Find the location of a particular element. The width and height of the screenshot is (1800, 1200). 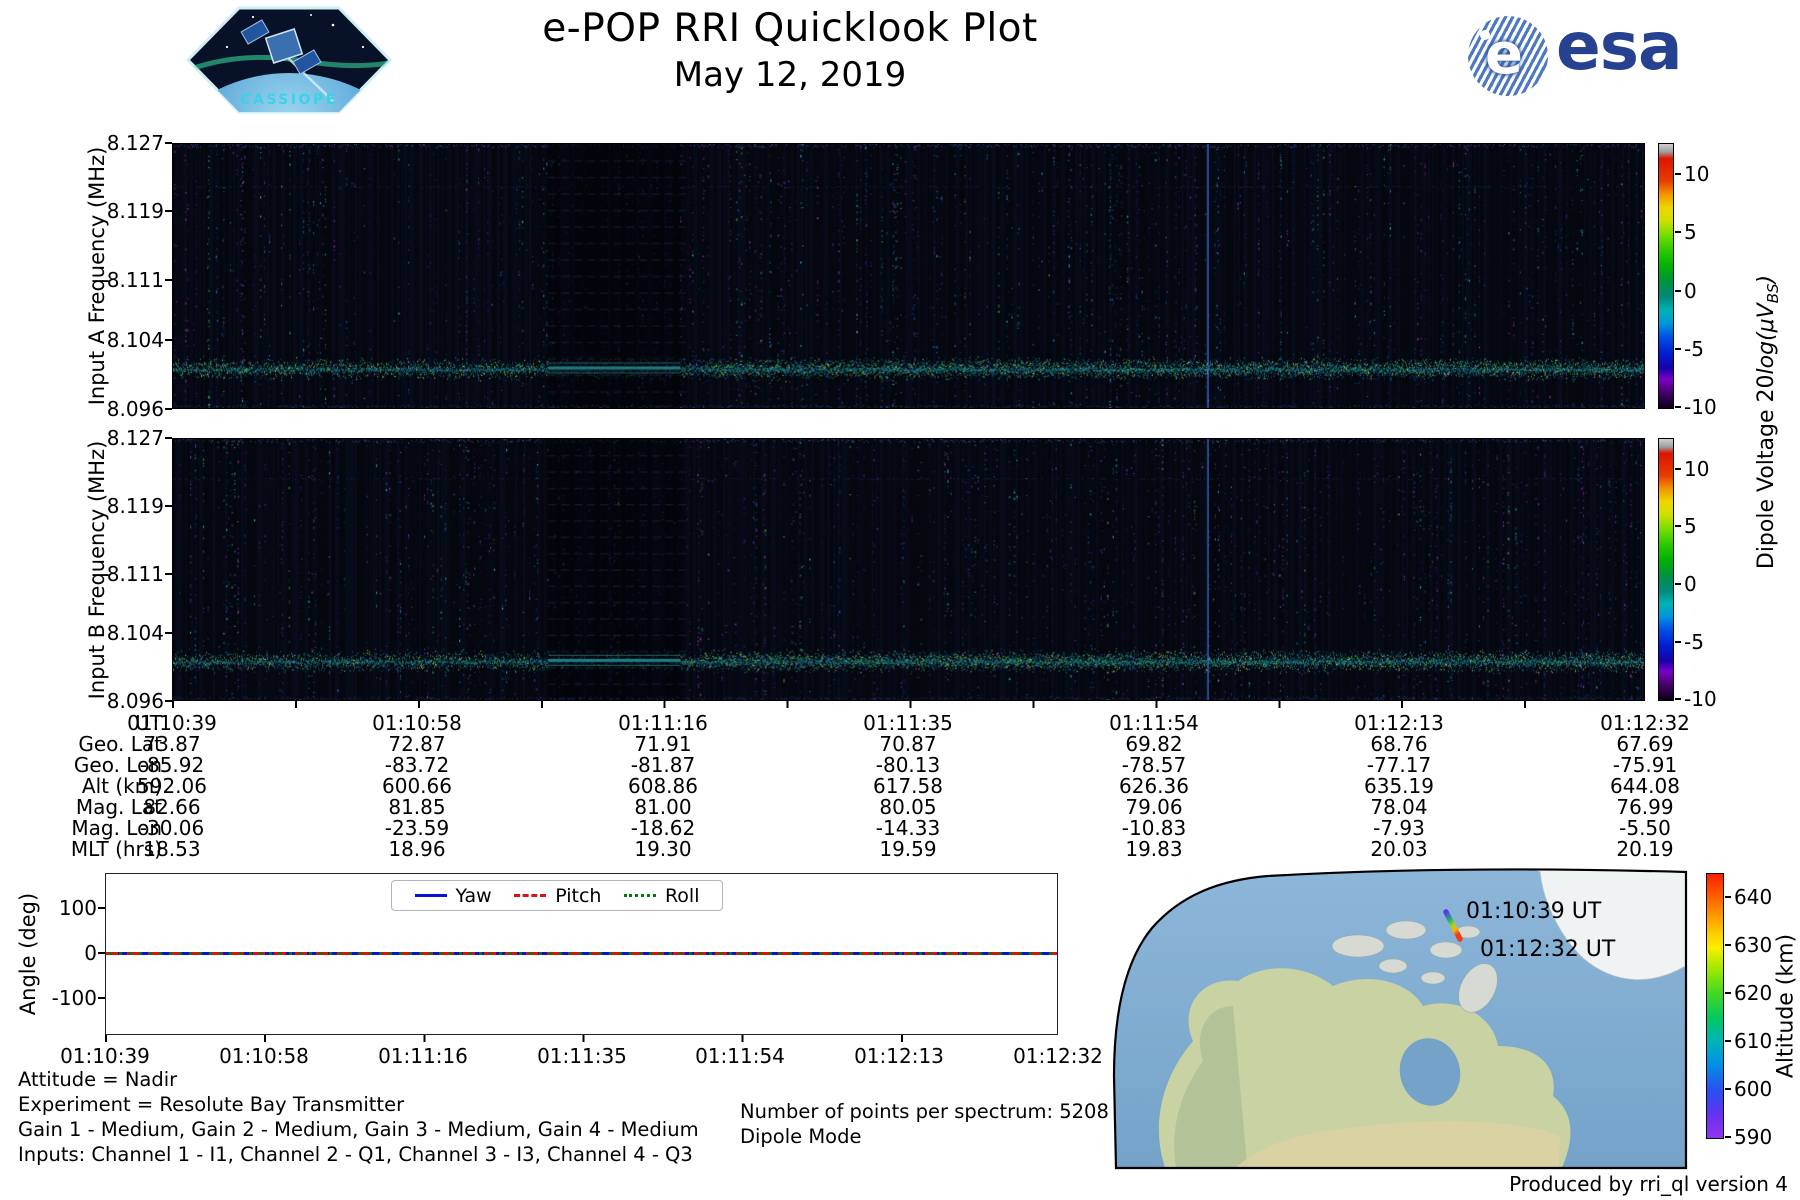

cell: 19.83 is located at coordinates (1154, 849).